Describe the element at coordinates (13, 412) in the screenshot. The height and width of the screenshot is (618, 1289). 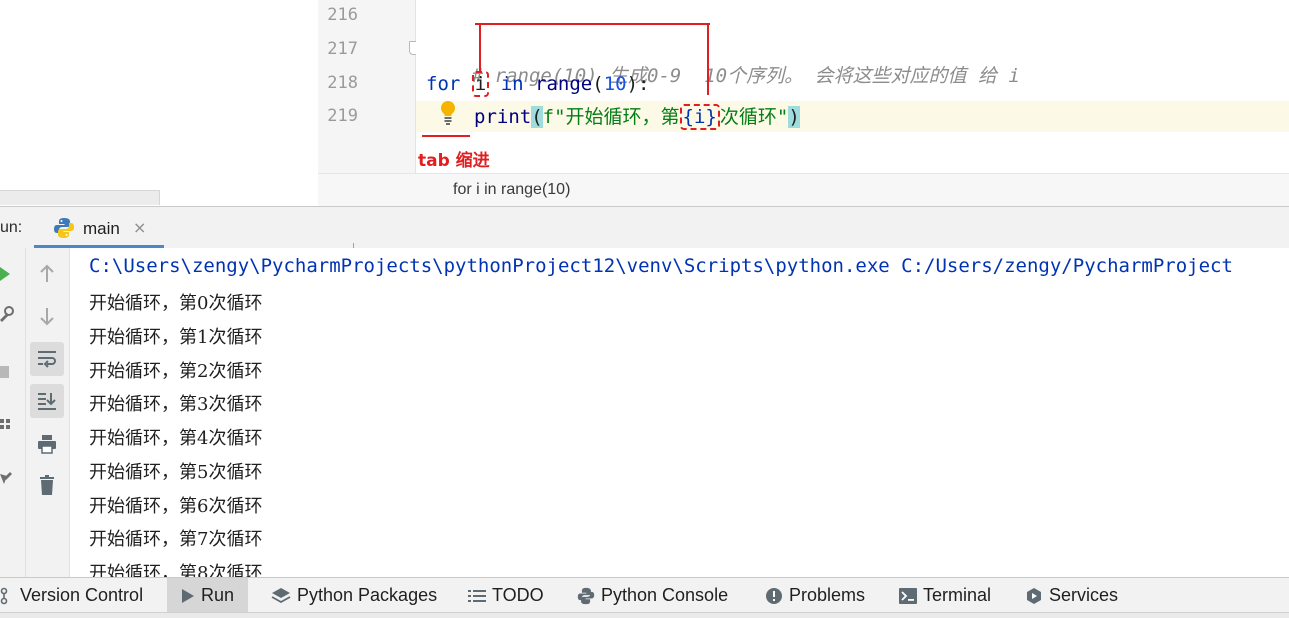
I see `run-outer-toolbar` at that location.